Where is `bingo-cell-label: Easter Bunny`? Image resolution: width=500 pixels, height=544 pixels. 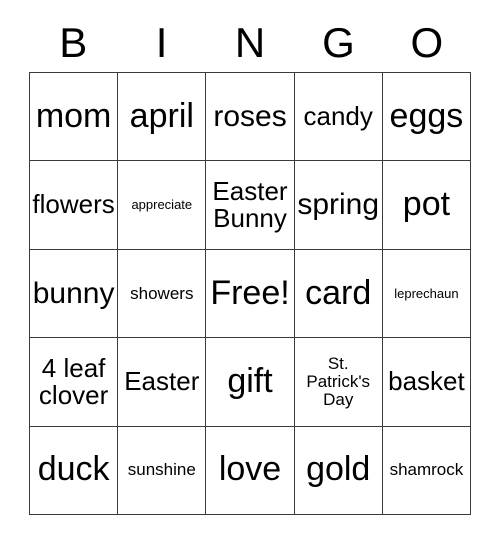
bingo-cell-label: Easter Bunny is located at coordinates (250, 204).